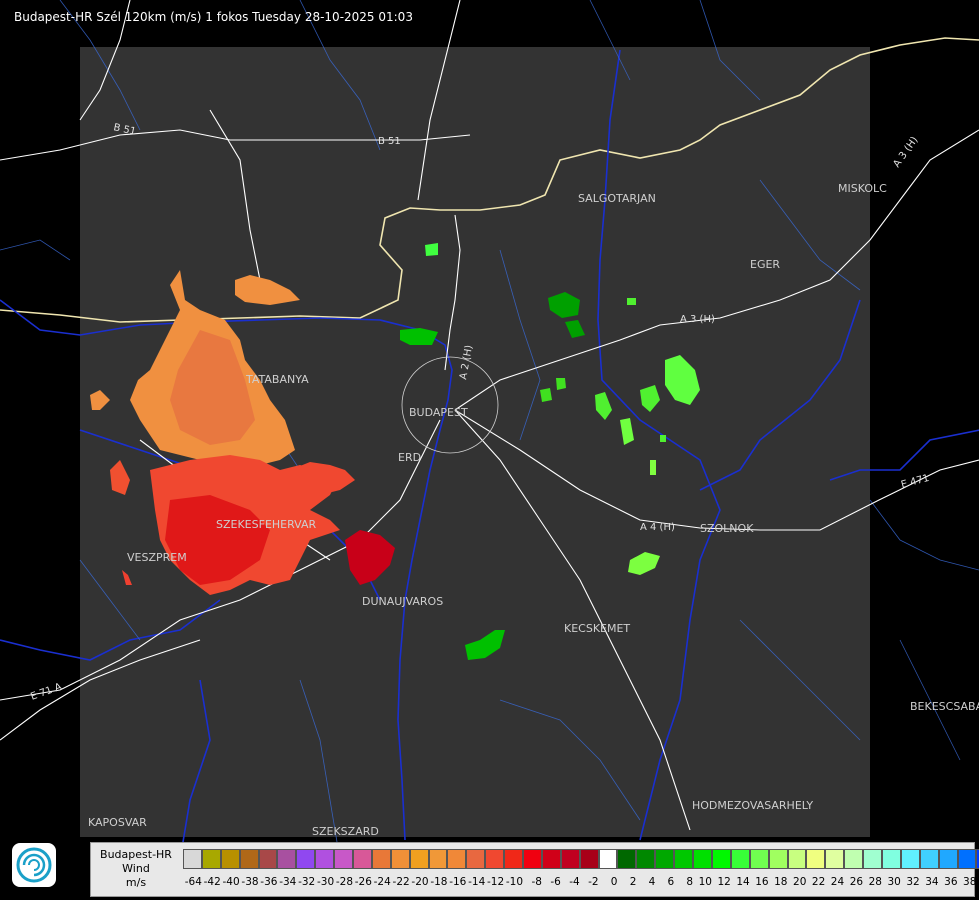  What do you see at coordinates (495, 882) in the screenshot?
I see `legend-tick-label: -12` at bounding box center [495, 882].